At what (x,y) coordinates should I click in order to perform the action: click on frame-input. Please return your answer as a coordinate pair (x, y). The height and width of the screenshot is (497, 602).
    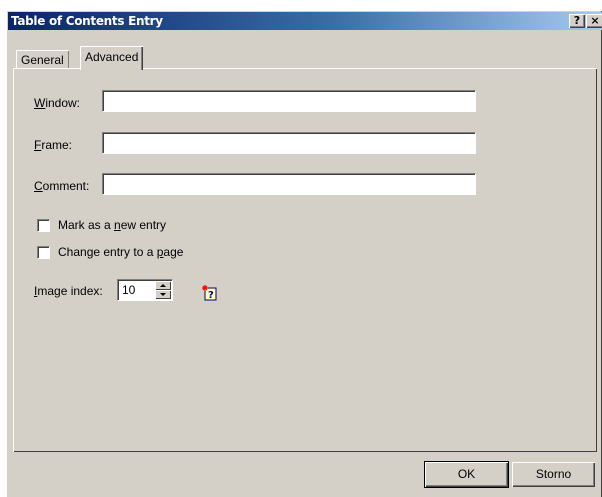
    Looking at the image, I should click on (289, 143).